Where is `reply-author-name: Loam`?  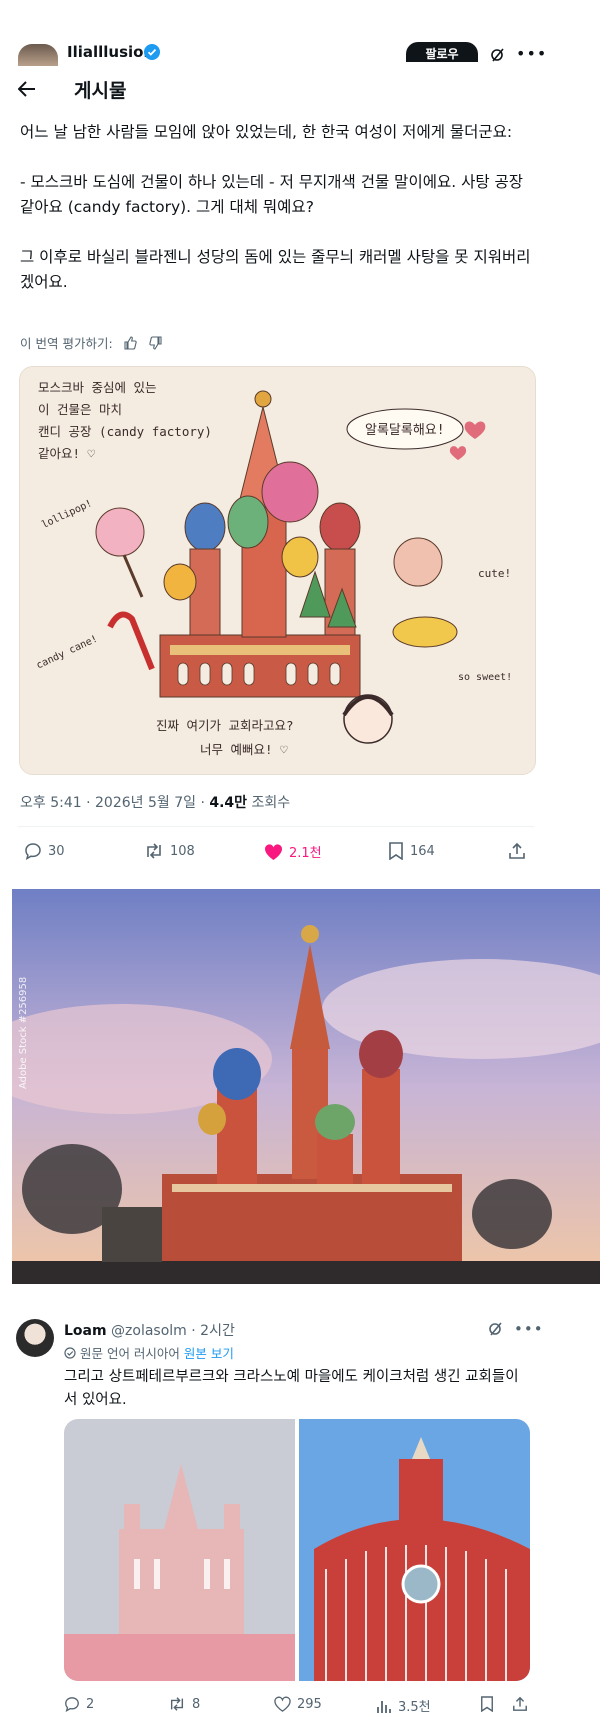 reply-author-name: Loam is located at coordinates (85, 1331).